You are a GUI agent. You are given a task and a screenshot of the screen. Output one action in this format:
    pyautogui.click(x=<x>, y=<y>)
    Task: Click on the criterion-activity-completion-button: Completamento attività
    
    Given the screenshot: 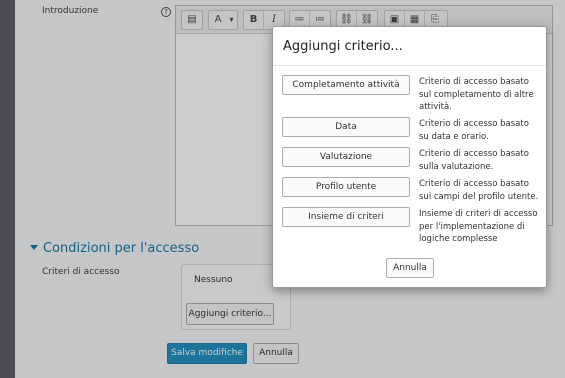 What is the action you would take?
    pyautogui.click(x=346, y=85)
    